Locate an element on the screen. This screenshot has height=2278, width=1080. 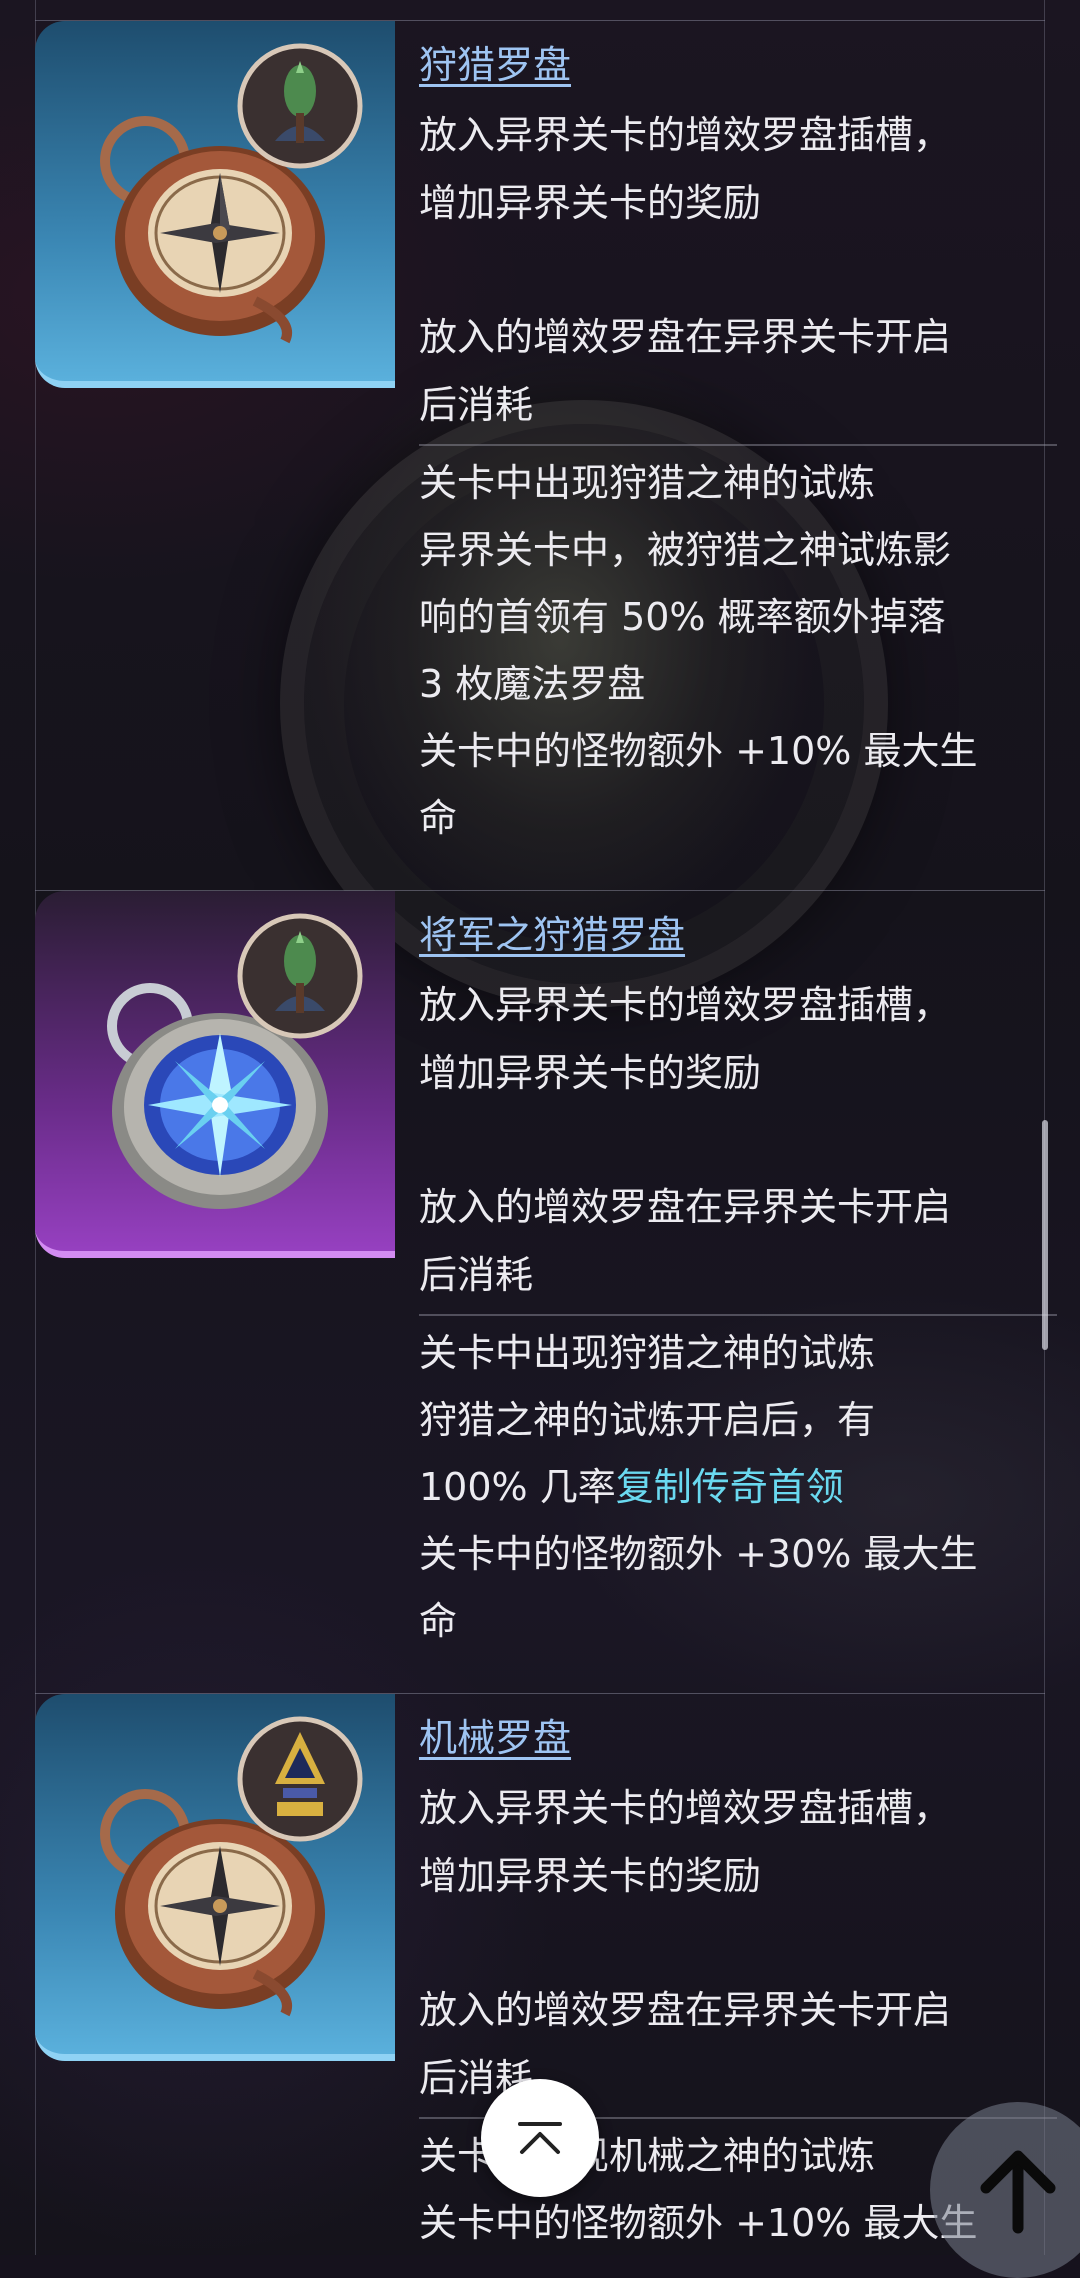
effect-line: 100% 几率复制传奇首领 is located at coordinates (631, 1487).